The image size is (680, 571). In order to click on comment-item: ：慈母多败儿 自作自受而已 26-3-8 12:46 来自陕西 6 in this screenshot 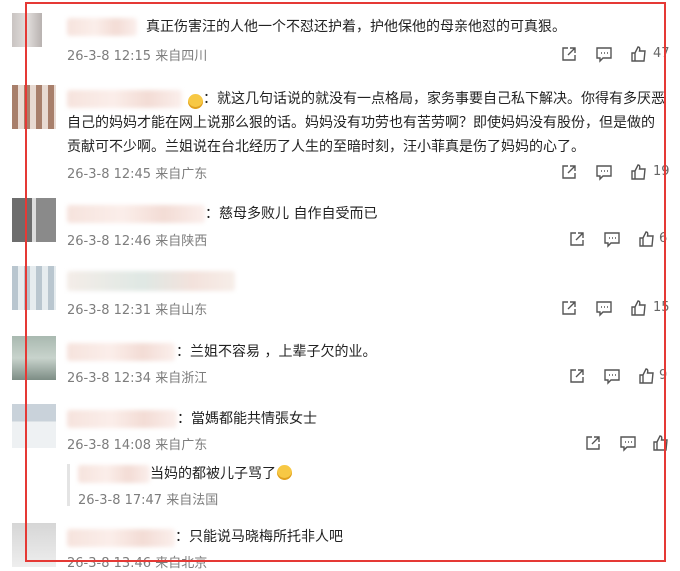, I will do `click(340, 225)`.